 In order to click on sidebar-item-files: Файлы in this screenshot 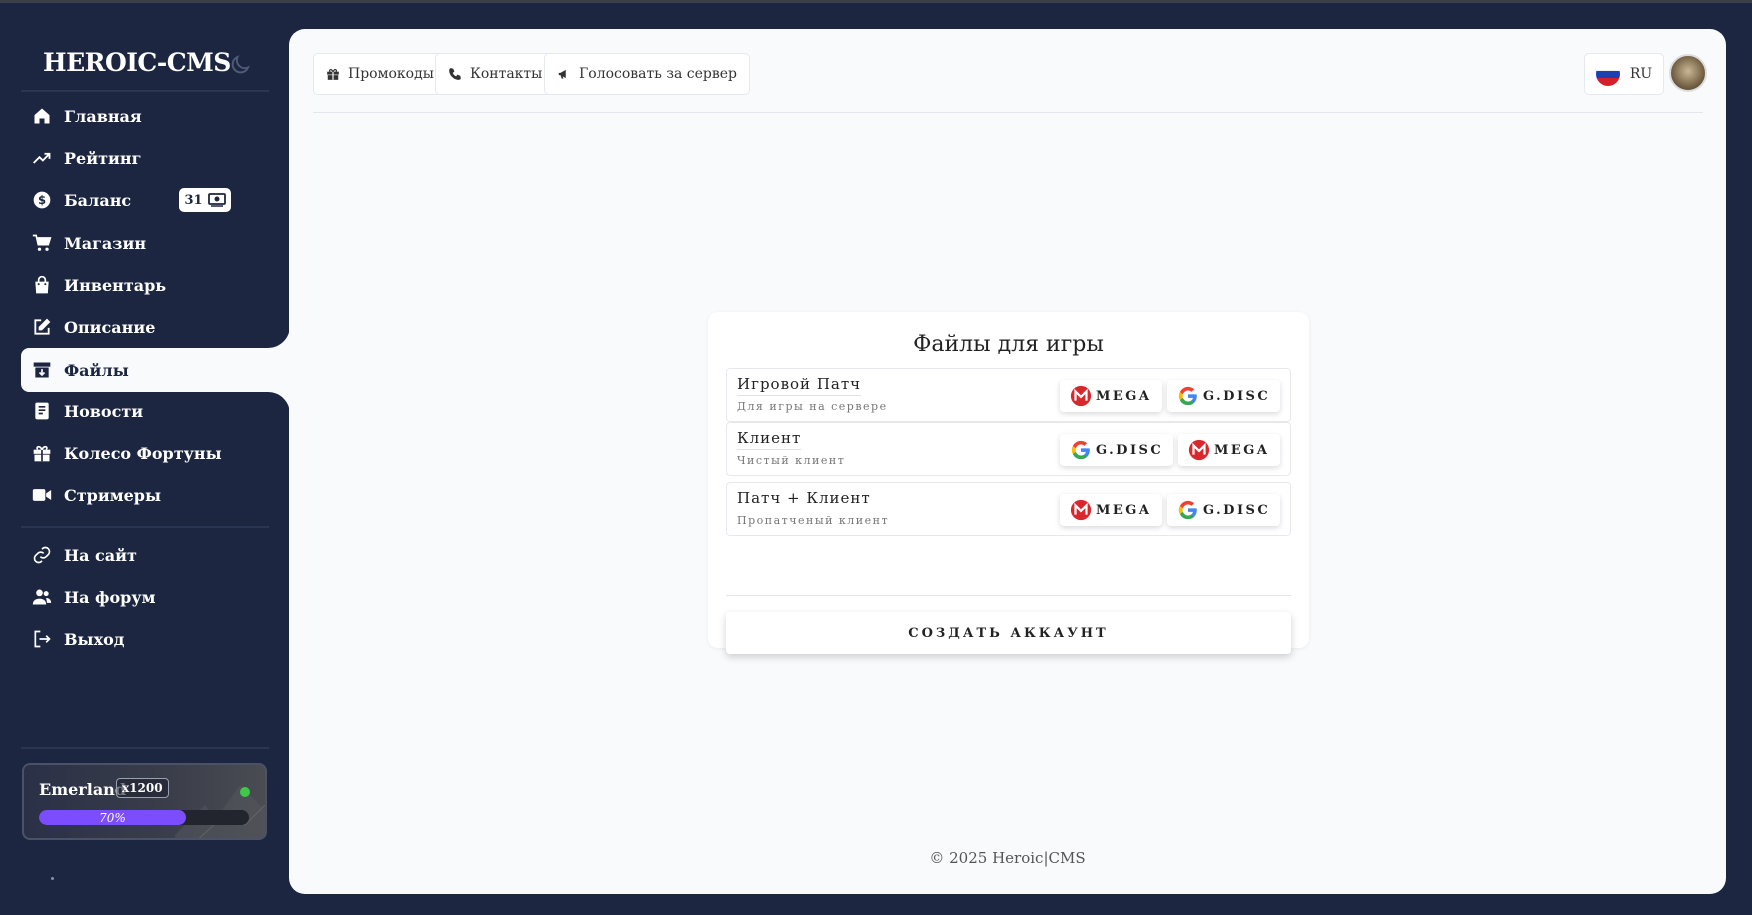, I will do `click(155, 370)`.